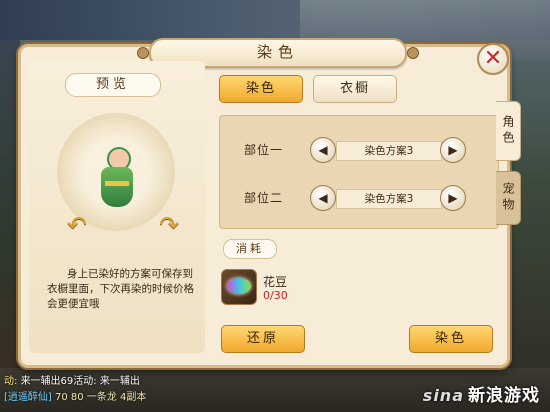 This screenshot has width=550, height=412. Describe the element at coordinates (508, 131) in the screenshot. I see `side-tab-role: 角色` at that location.